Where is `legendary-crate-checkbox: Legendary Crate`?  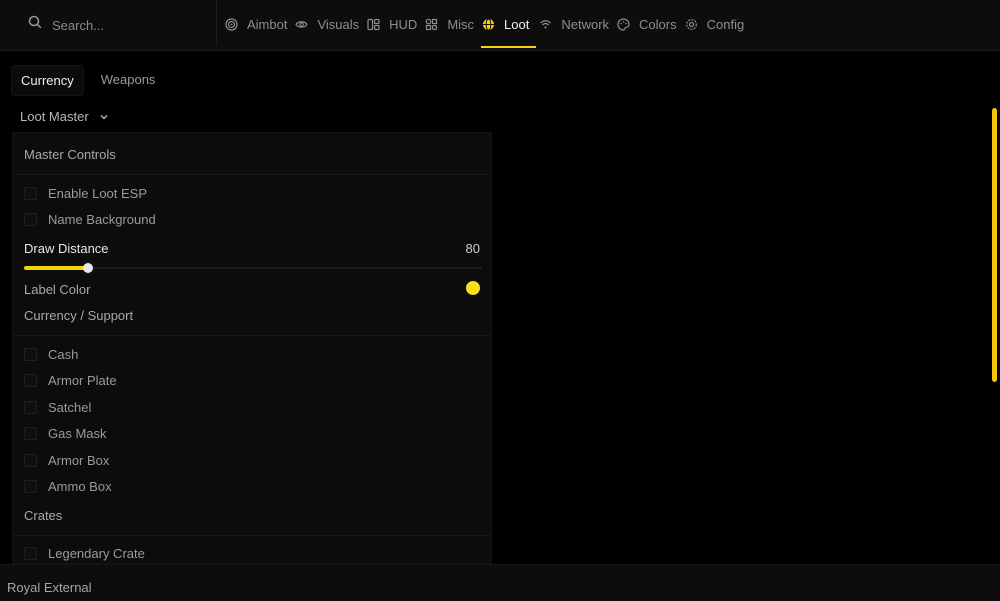 legendary-crate-checkbox: Legendary Crate is located at coordinates (84, 553).